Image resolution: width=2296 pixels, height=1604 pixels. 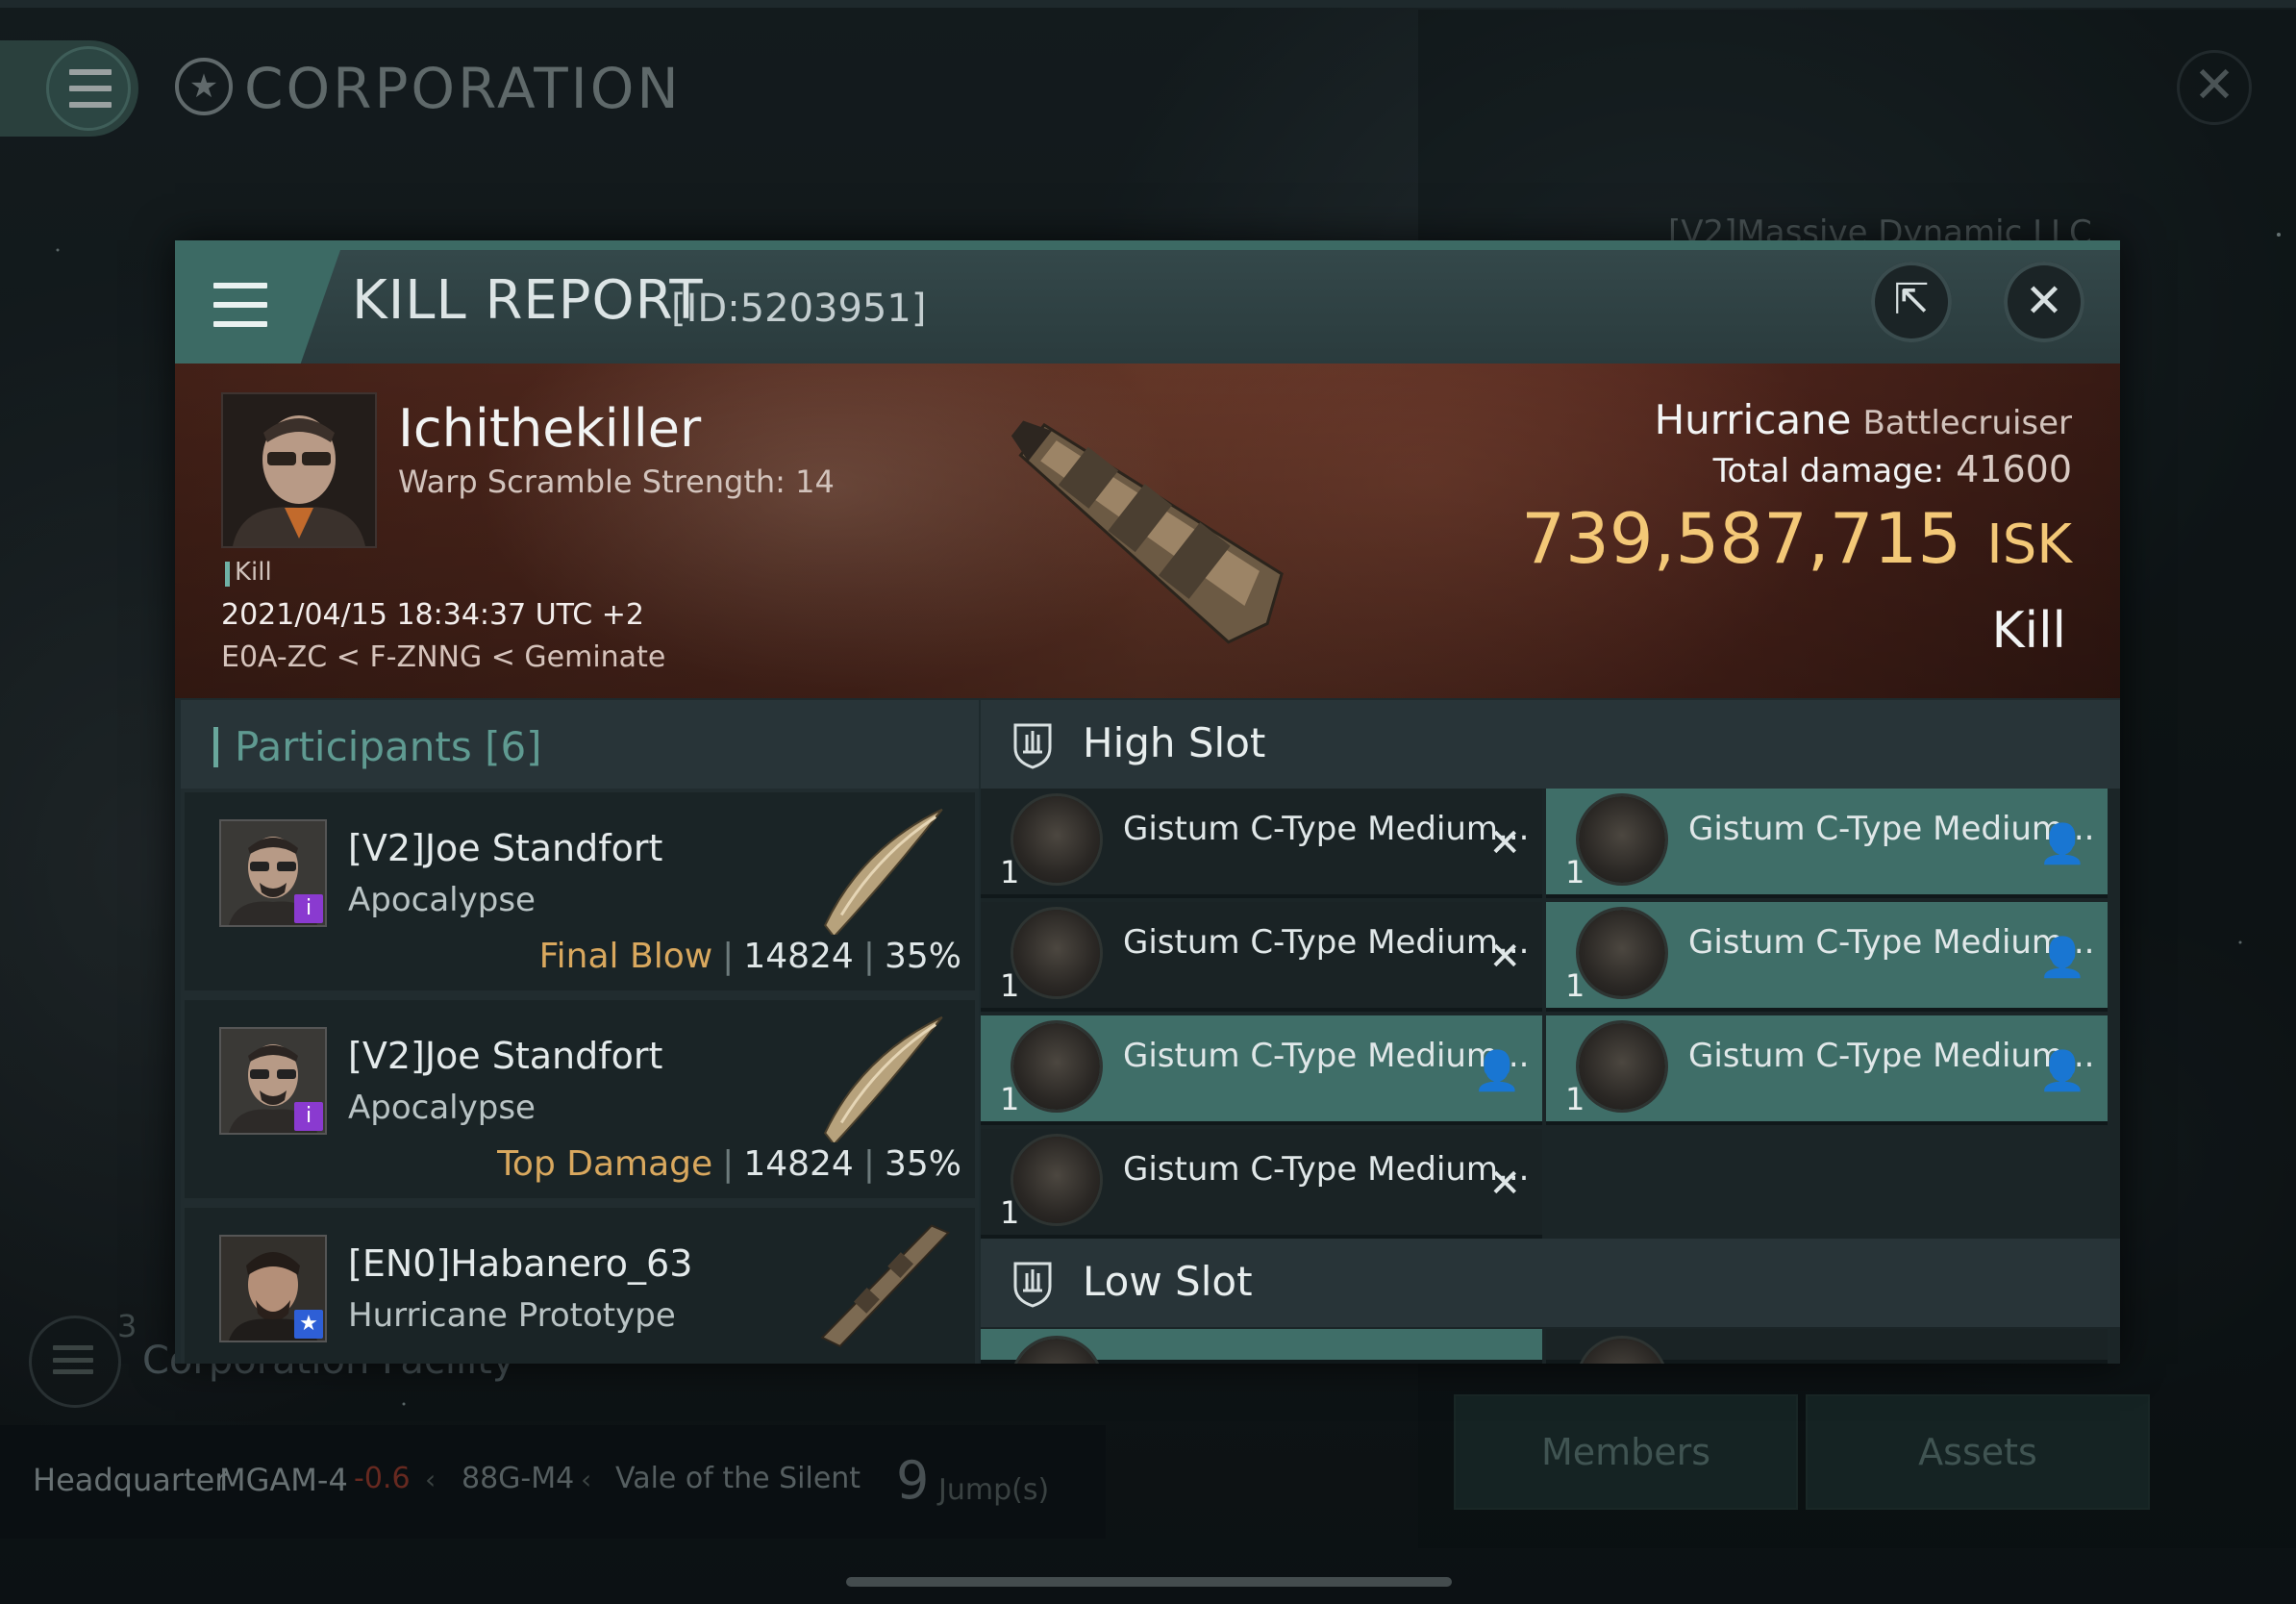 What do you see at coordinates (1168, 1281) in the screenshot?
I see `low-slot-title: Low Slot` at bounding box center [1168, 1281].